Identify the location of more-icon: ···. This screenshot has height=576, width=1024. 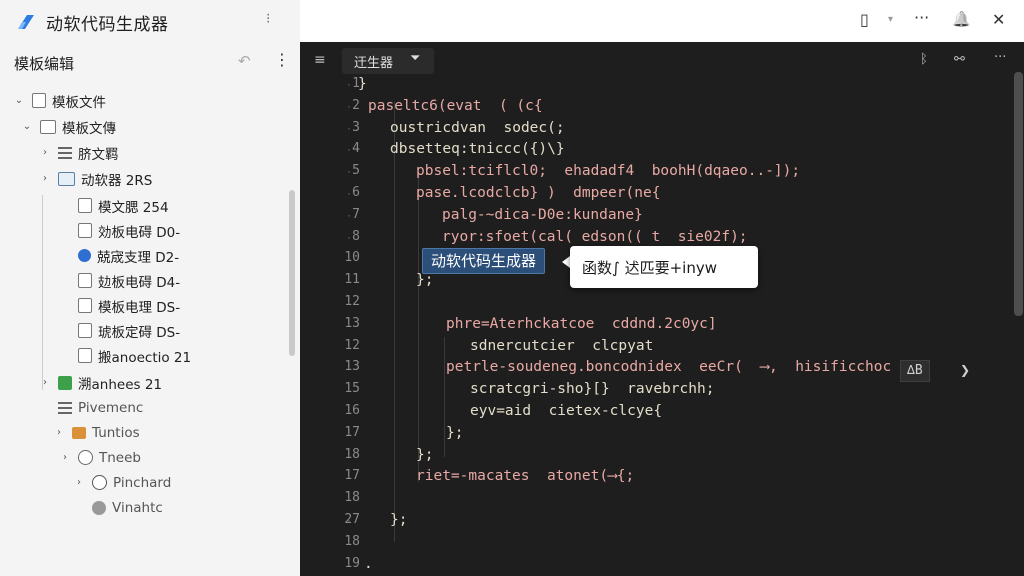
(921, 17).